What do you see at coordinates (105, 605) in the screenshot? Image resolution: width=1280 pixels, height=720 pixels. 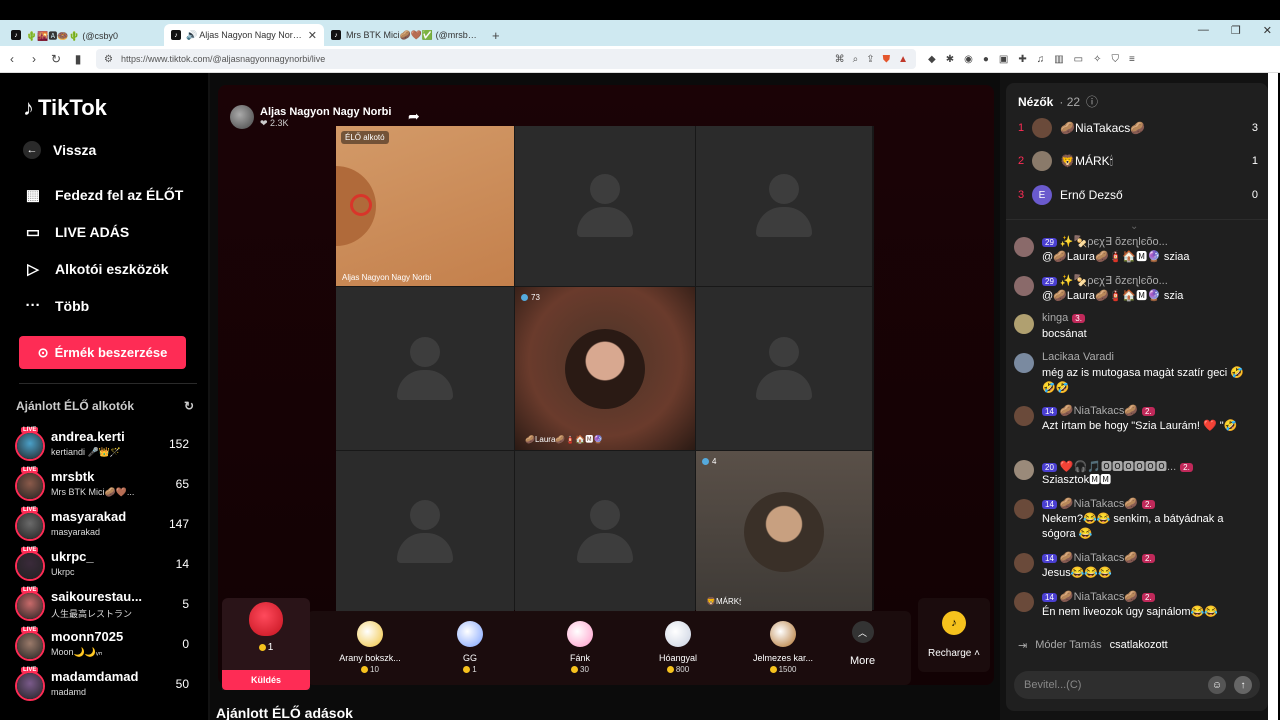 I see `recommended-creator: LIVE saikourestau... 人生最高レストラン 5` at bounding box center [105, 605].